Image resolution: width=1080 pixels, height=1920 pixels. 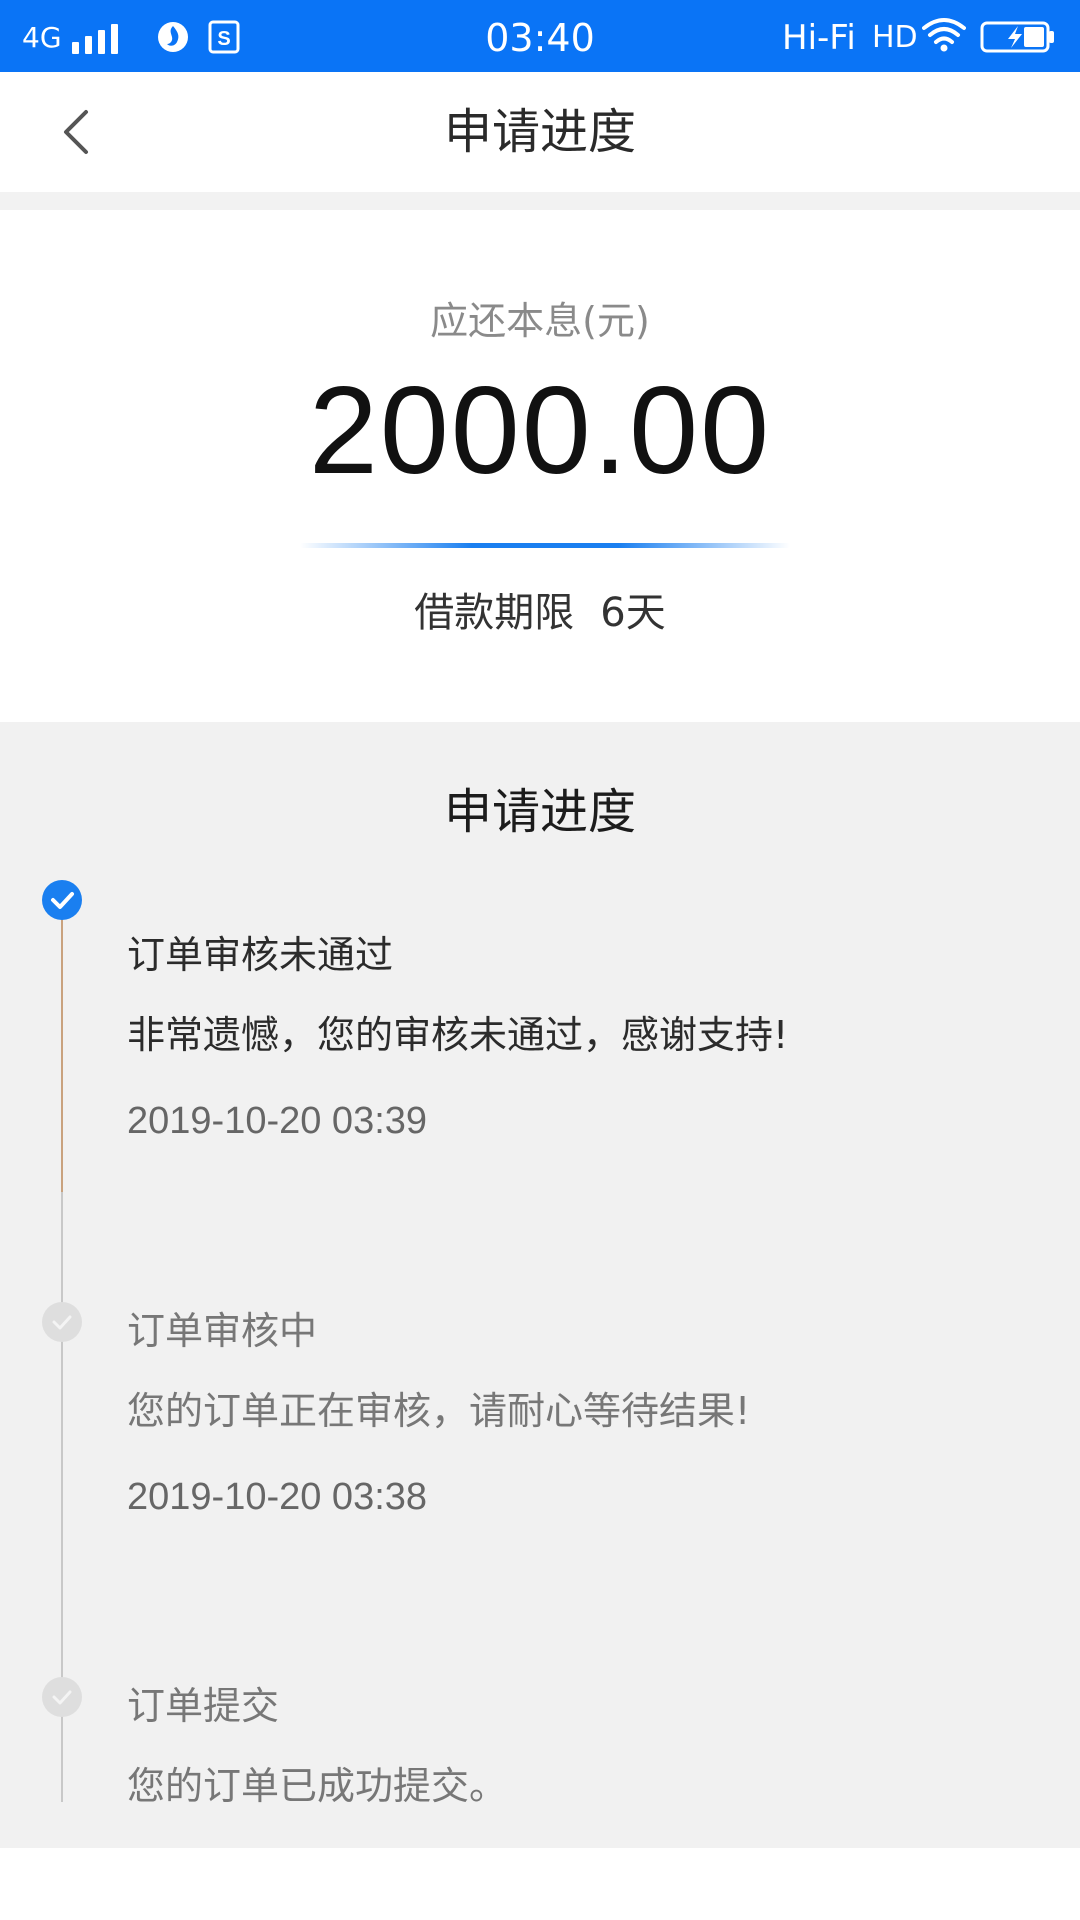 I want to click on step-title: 订单审核未通过, so click(x=260, y=955).